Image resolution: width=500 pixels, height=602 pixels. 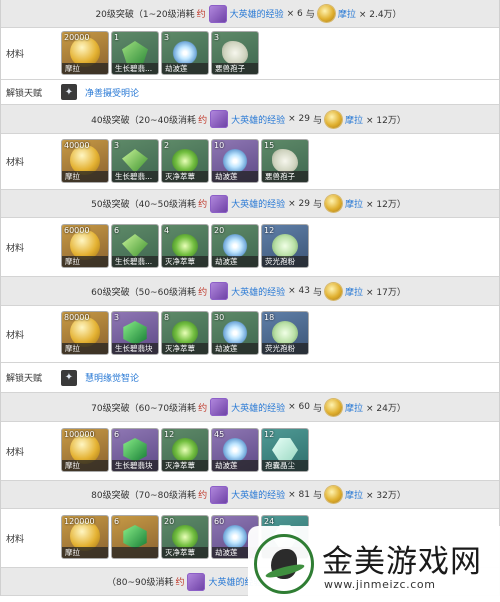 I want to click on material-item-jade: 3 生长碧翡块, so click(x=135, y=333).